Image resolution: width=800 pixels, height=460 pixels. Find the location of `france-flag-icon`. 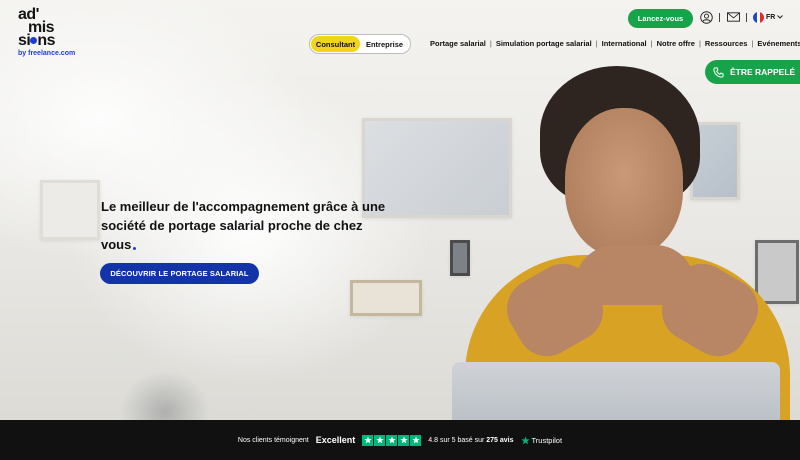

france-flag-icon is located at coordinates (758, 17).